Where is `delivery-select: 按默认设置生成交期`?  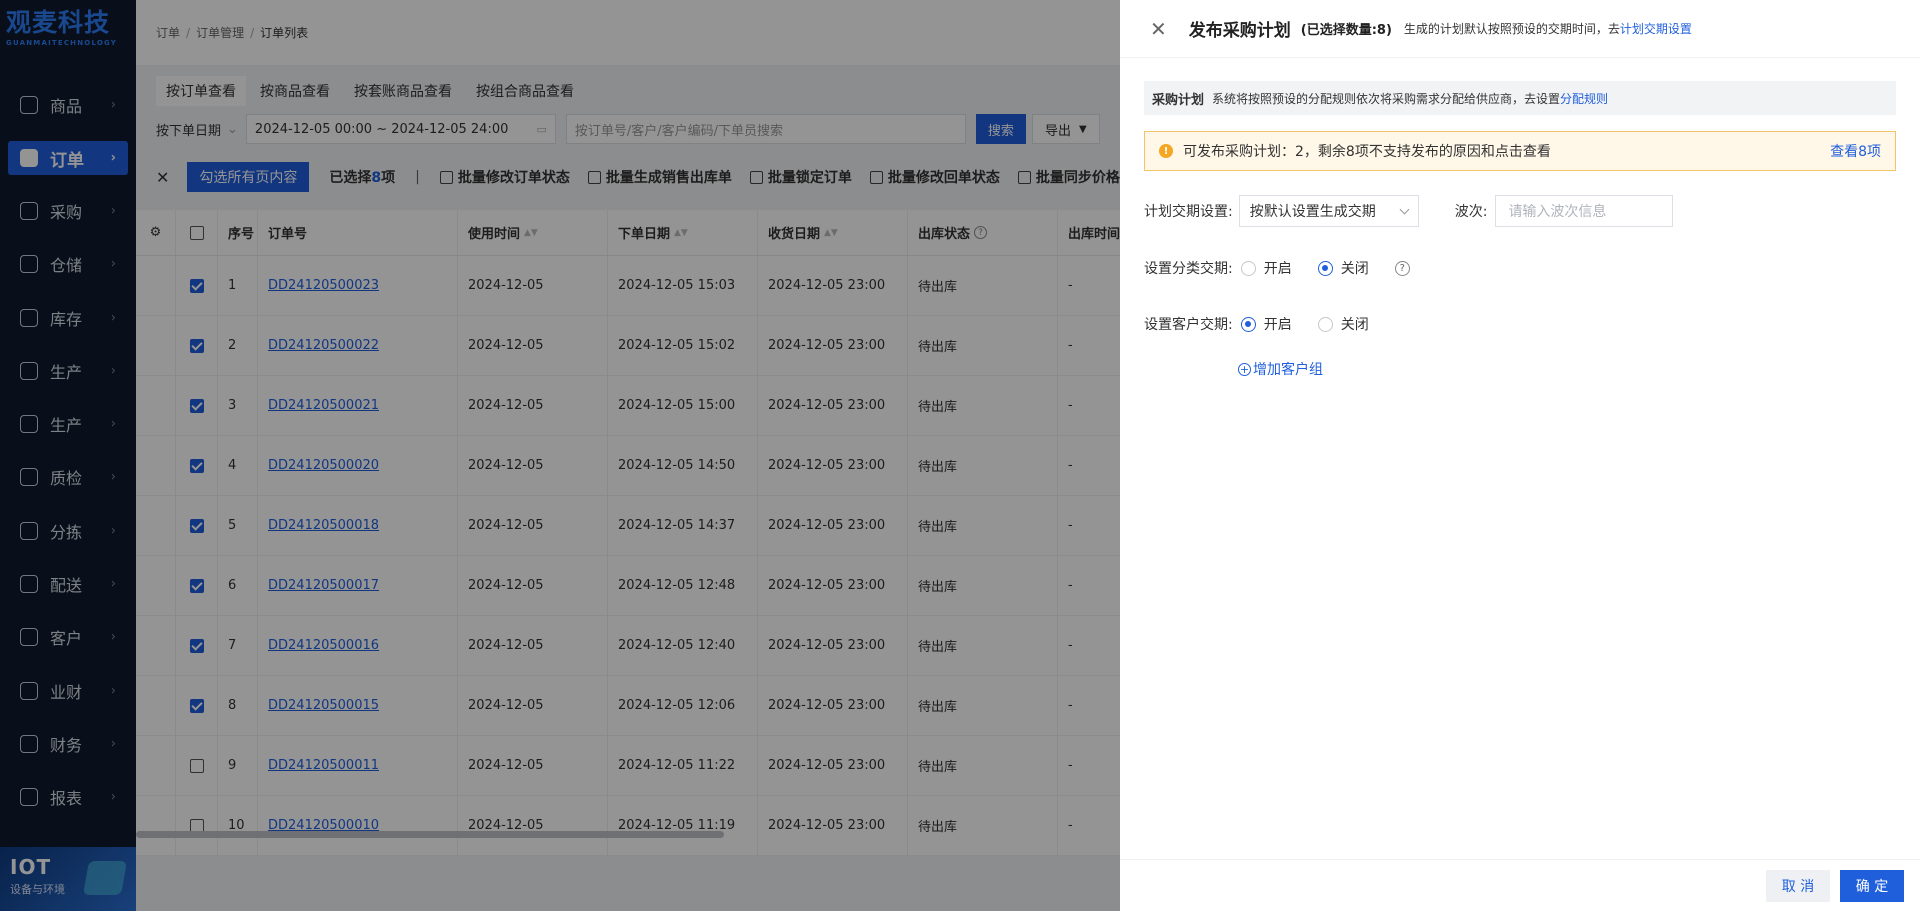
delivery-select: 按默认设置生成交期 is located at coordinates (1328, 211).